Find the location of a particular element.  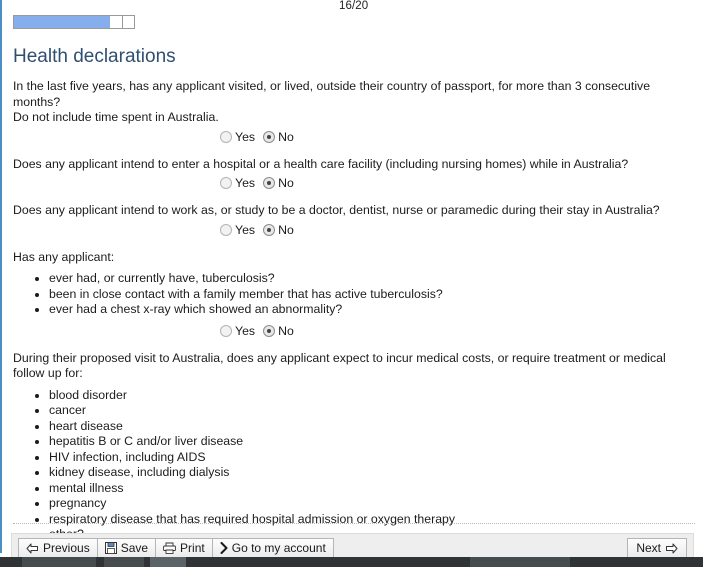

os-taskbar-strip is located at coordinates (351, 562).